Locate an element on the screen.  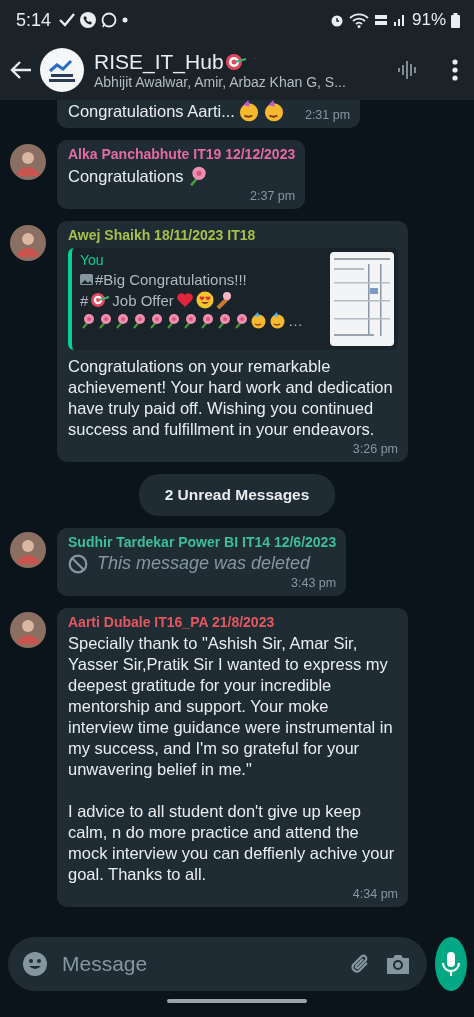
group-title: RISE_IT_Hub is located at coordinates (159, 62).